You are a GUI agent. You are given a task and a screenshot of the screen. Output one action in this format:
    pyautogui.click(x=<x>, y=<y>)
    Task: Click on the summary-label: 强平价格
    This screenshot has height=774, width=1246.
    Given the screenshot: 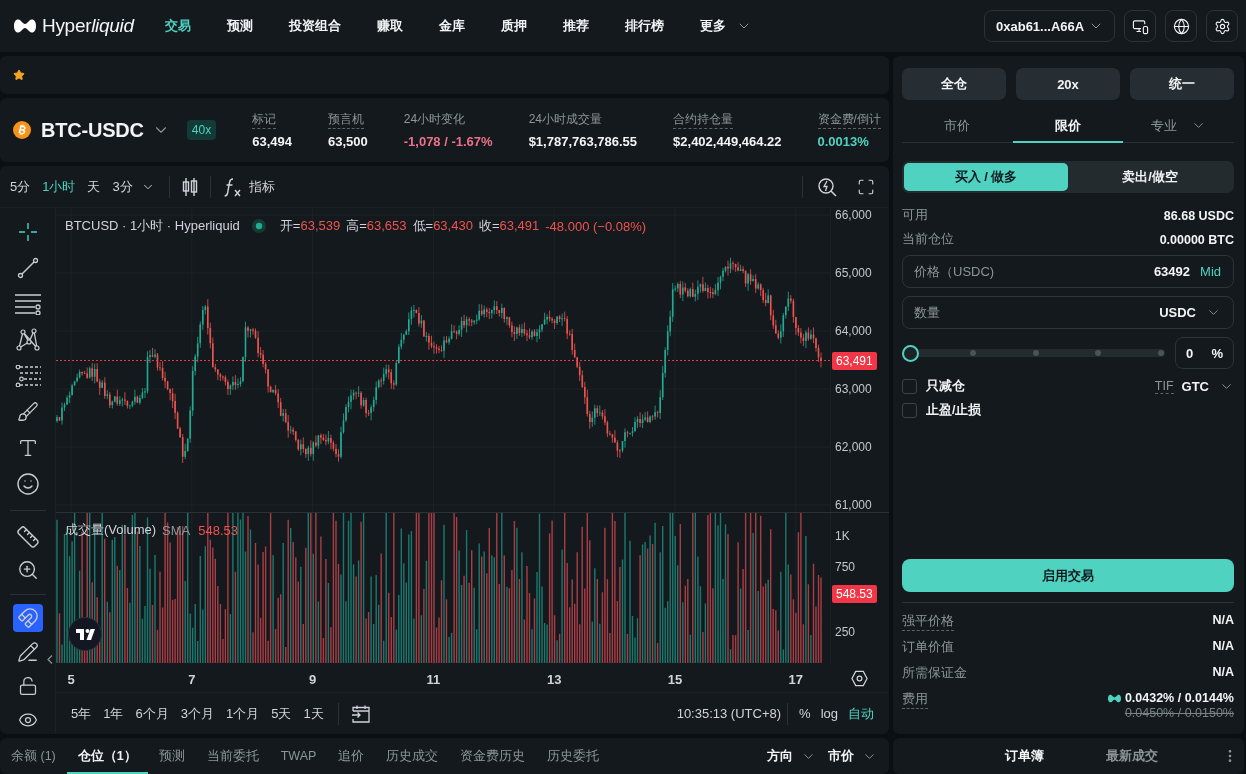 What is the action you would take?
    pyautogui.click(x=928, y=622)
    